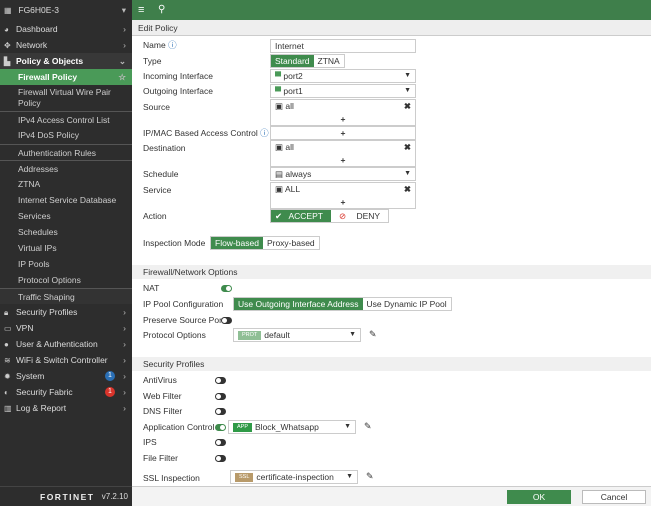 This screenshot has width=651, height=507. What do you see at coordinates (41, 408) in the screenshot?
I see `label: Log & Report` at bounding box center [41, 408].